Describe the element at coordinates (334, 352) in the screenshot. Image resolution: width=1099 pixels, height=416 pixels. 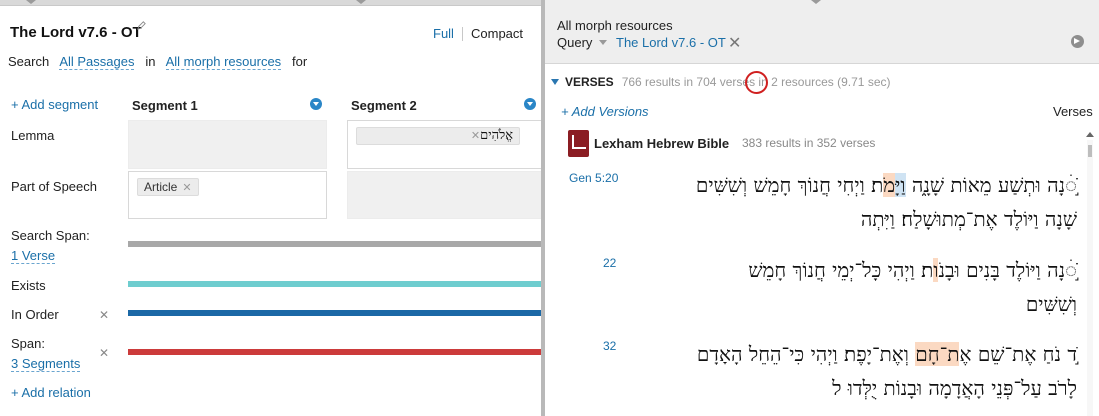
I see `span-bar` at that location.